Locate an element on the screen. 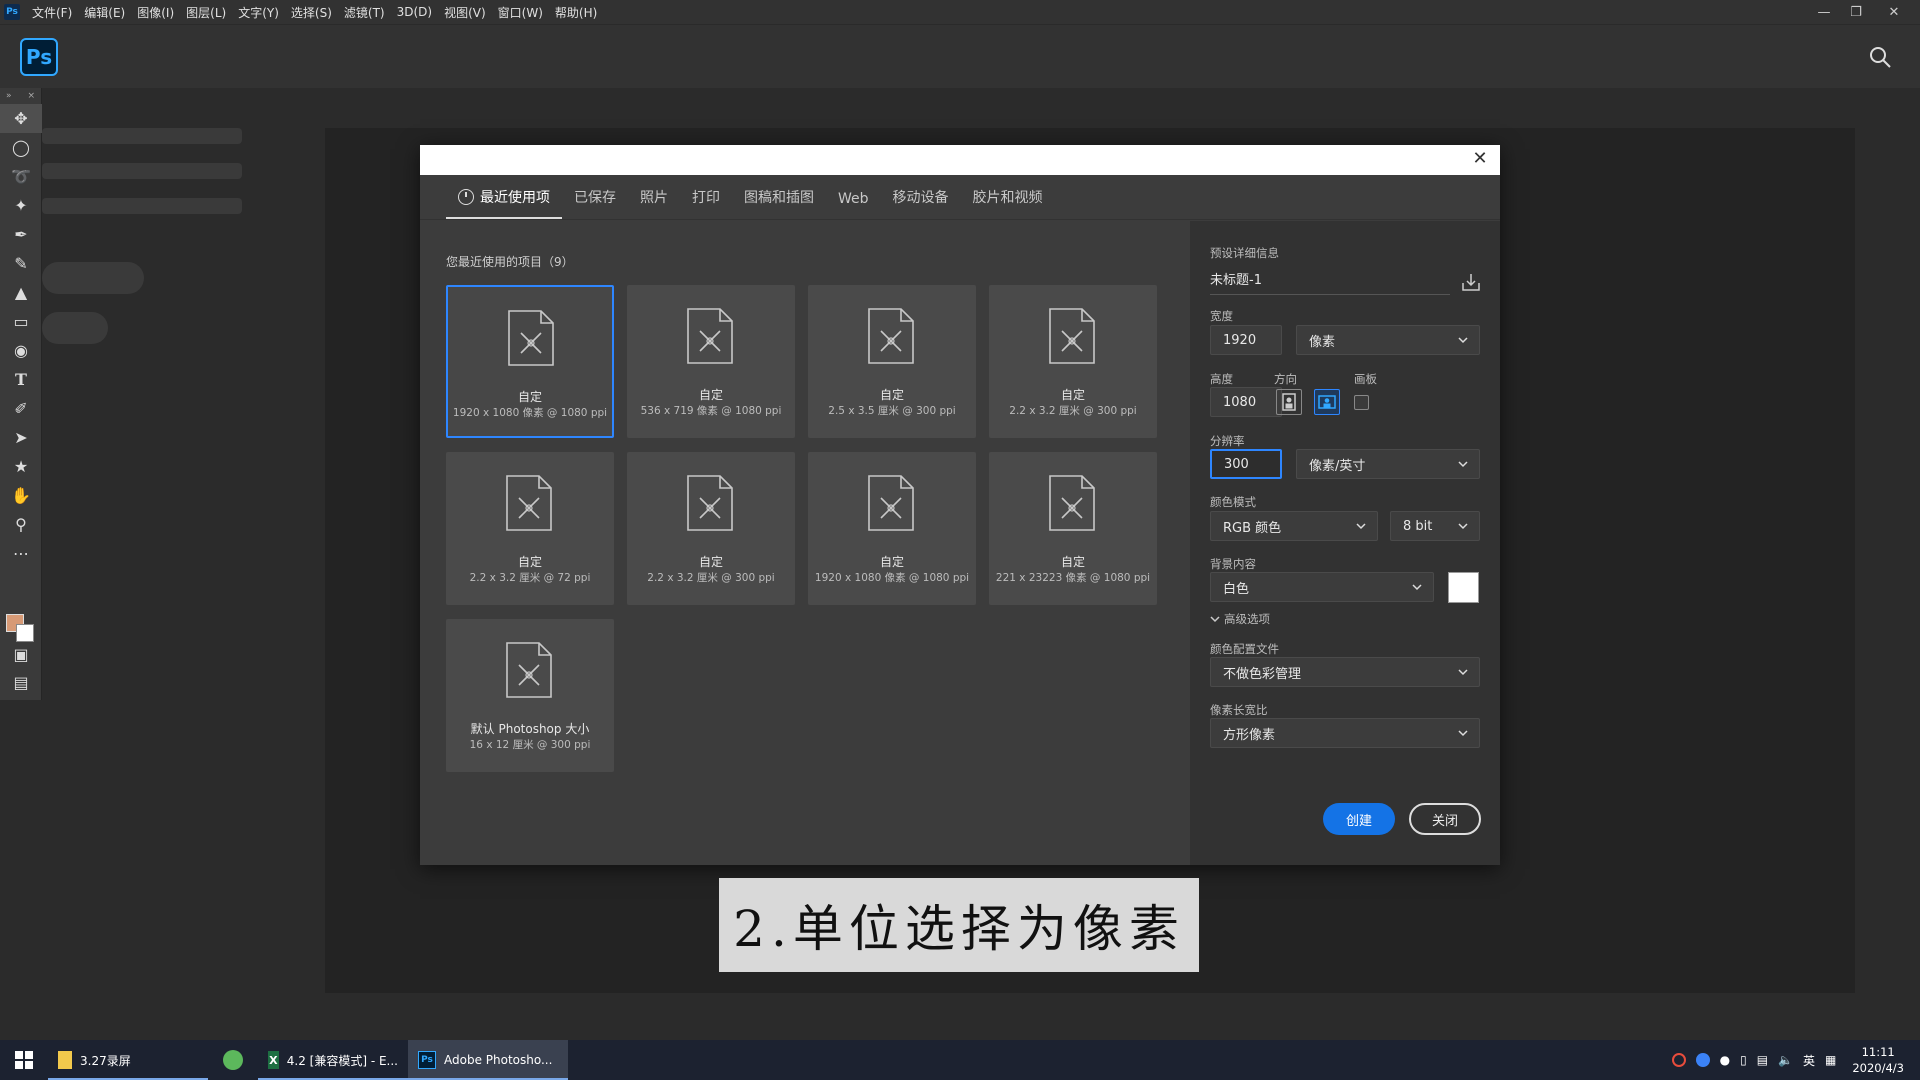 This screenshot has height=1080, width=1920. recorder-icon is located at coordinates (233, 1060).